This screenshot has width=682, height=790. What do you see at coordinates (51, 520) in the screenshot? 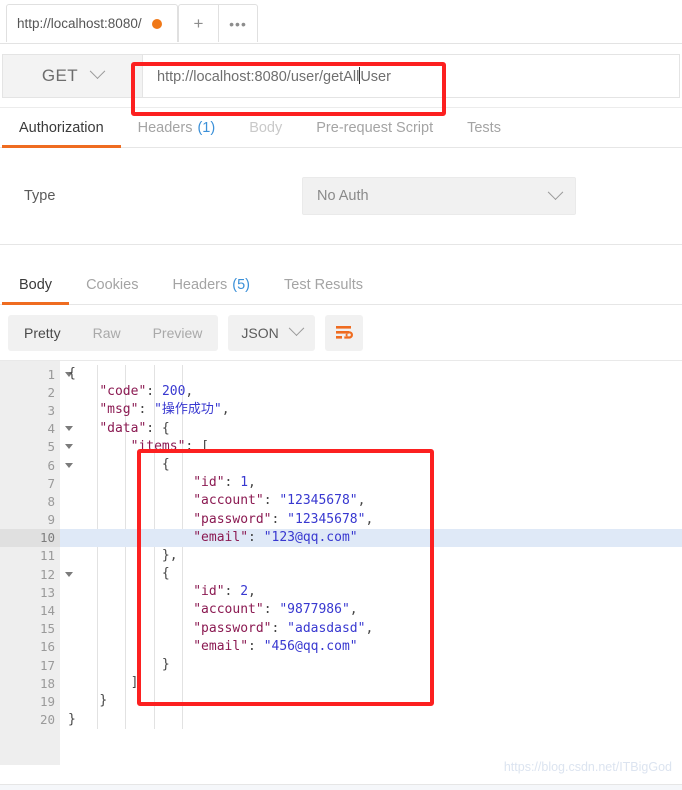
I see `line-number: 9` at bounding box center [51, 520].